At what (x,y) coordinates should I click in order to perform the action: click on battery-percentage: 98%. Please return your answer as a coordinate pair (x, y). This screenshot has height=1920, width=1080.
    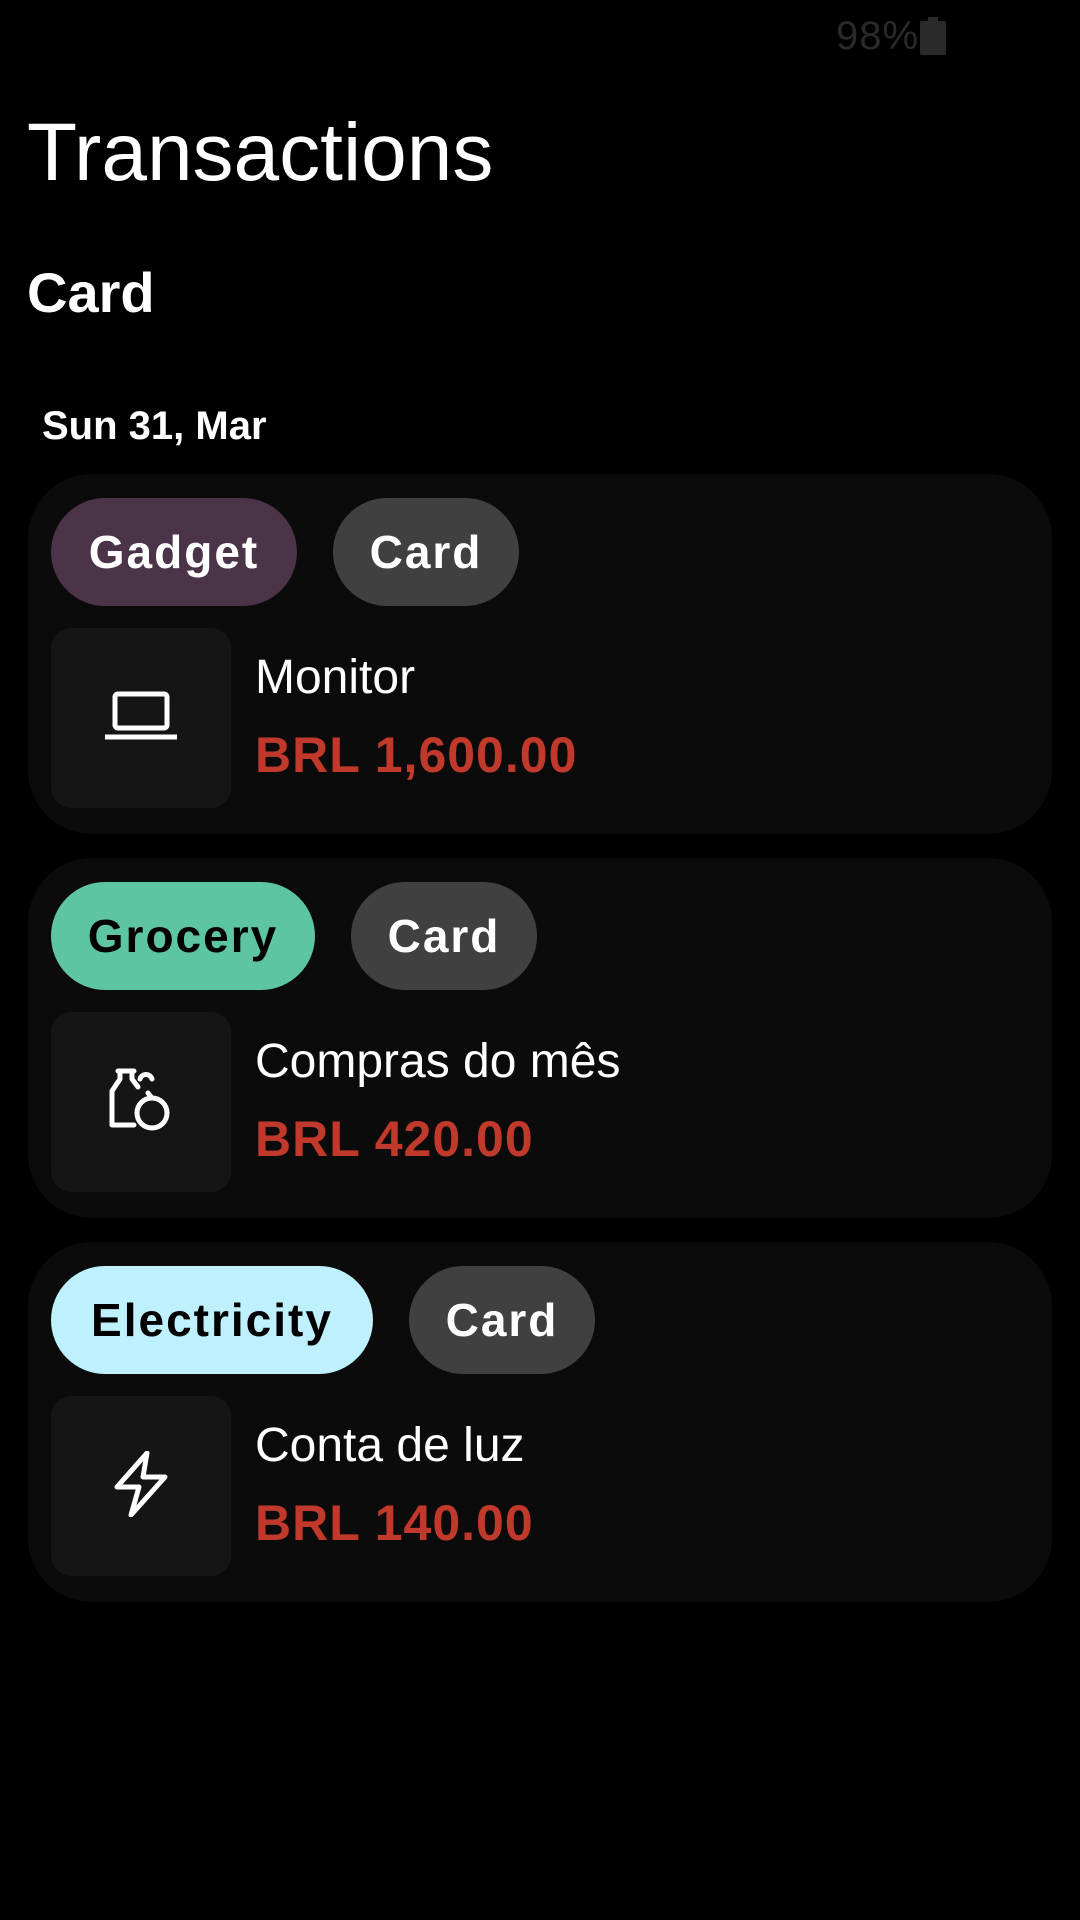
    Looking at the image, I should click on (878, 36).